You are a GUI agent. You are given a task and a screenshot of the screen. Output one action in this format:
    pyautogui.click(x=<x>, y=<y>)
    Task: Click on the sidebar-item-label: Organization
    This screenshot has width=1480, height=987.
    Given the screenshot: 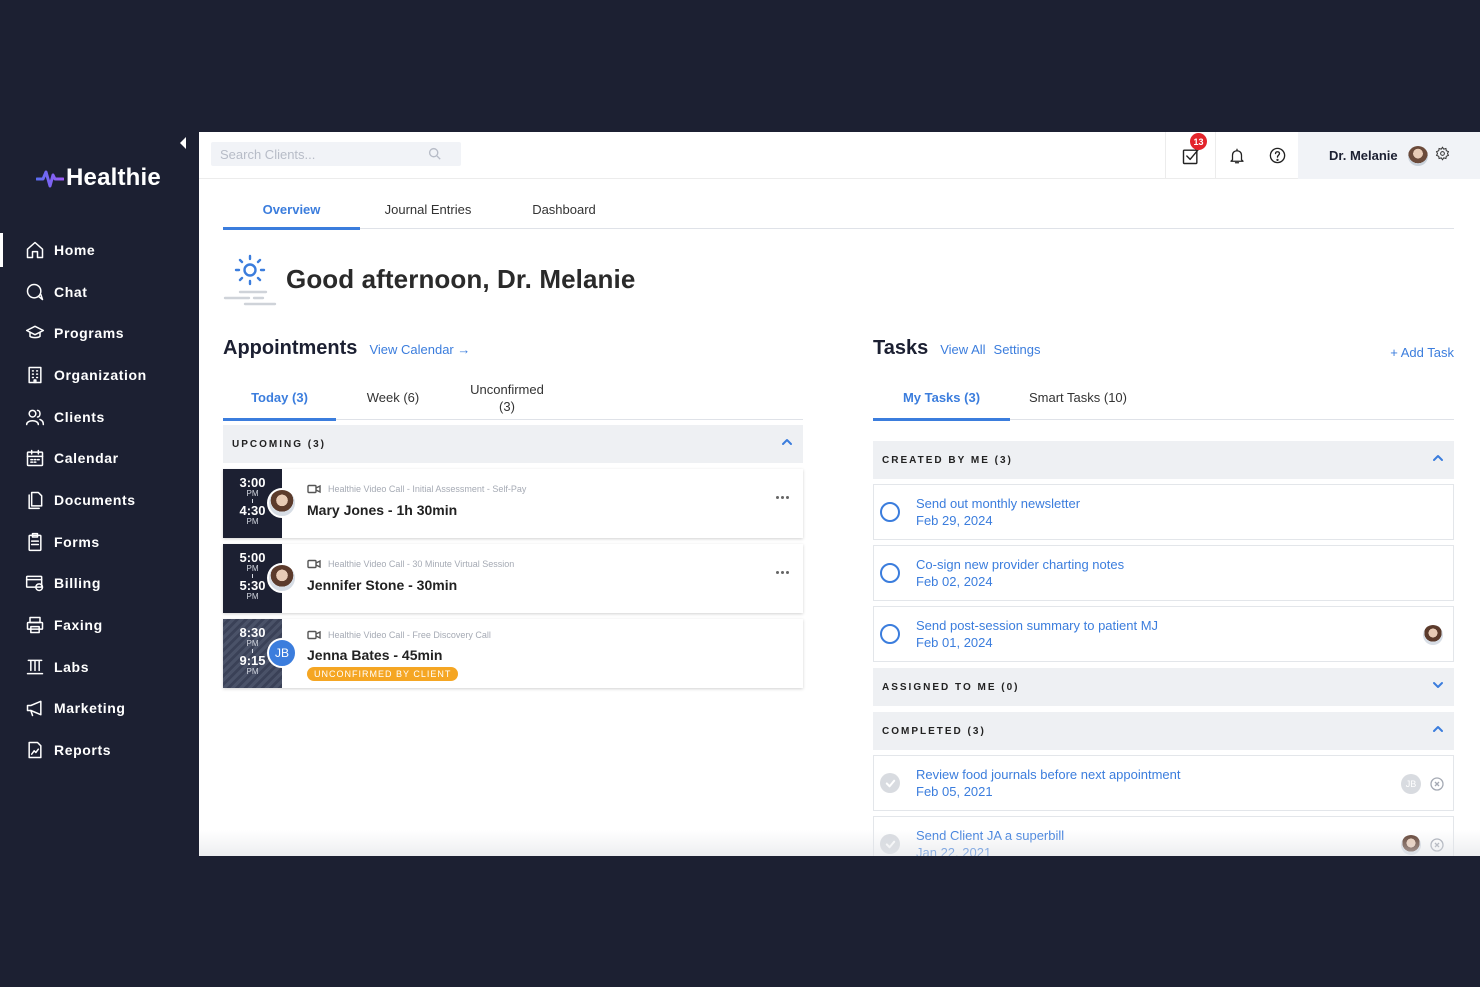 What is the action you would take?
    pyautogui.click(x=100, y=374)
    